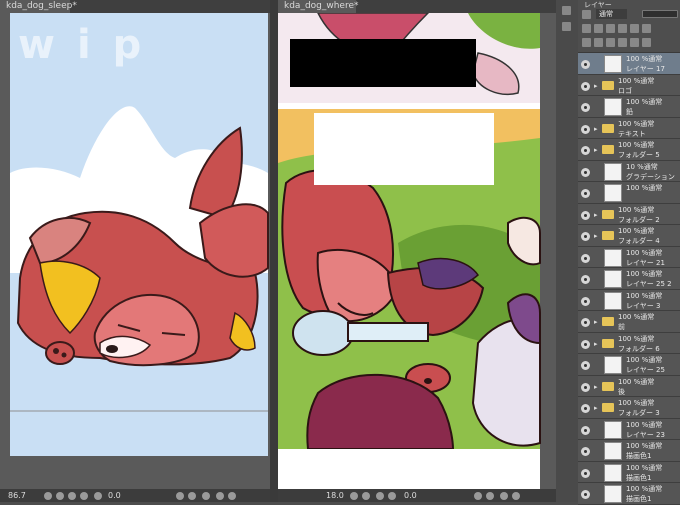 The height and width of the screenshot is (505, 680). I want to click on draft-icon, so click(622, 28).